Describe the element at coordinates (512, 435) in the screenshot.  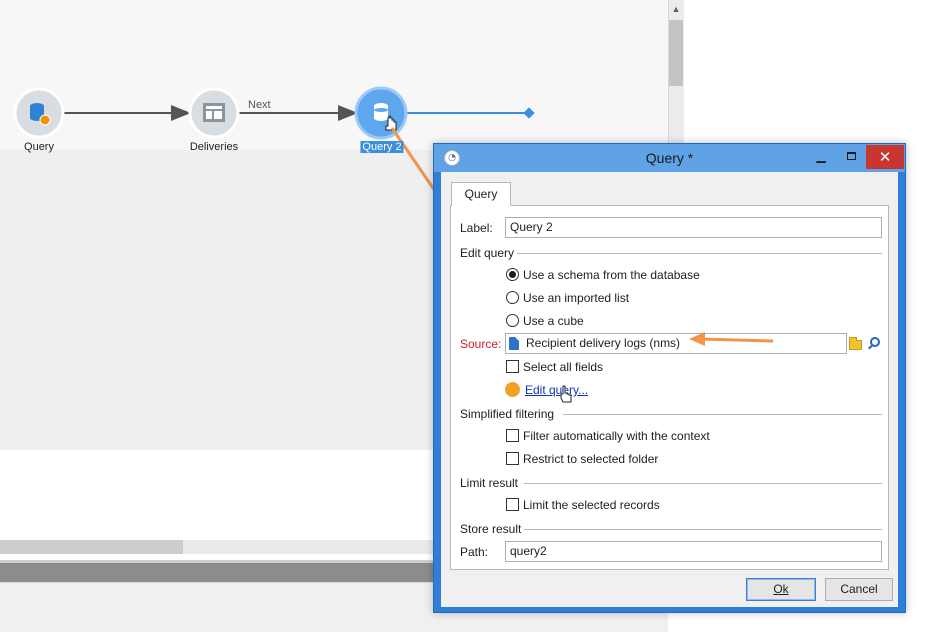
I see `filter-context-checkbox` at that location.